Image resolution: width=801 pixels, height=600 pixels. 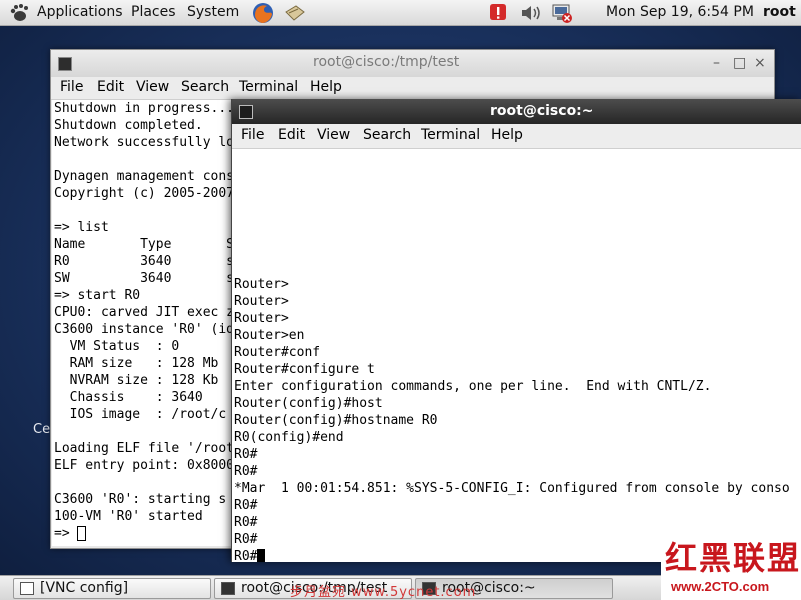 I want to click on close-button: ×, so click(x=760, y=63).